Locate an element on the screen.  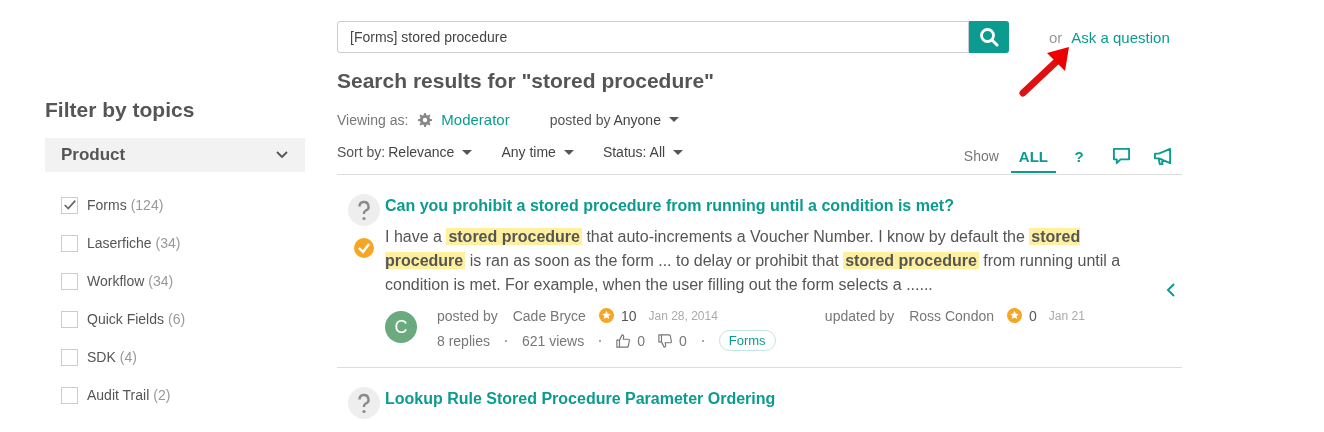
topic-label: Laserfiche is located at coordinates (119, 243).